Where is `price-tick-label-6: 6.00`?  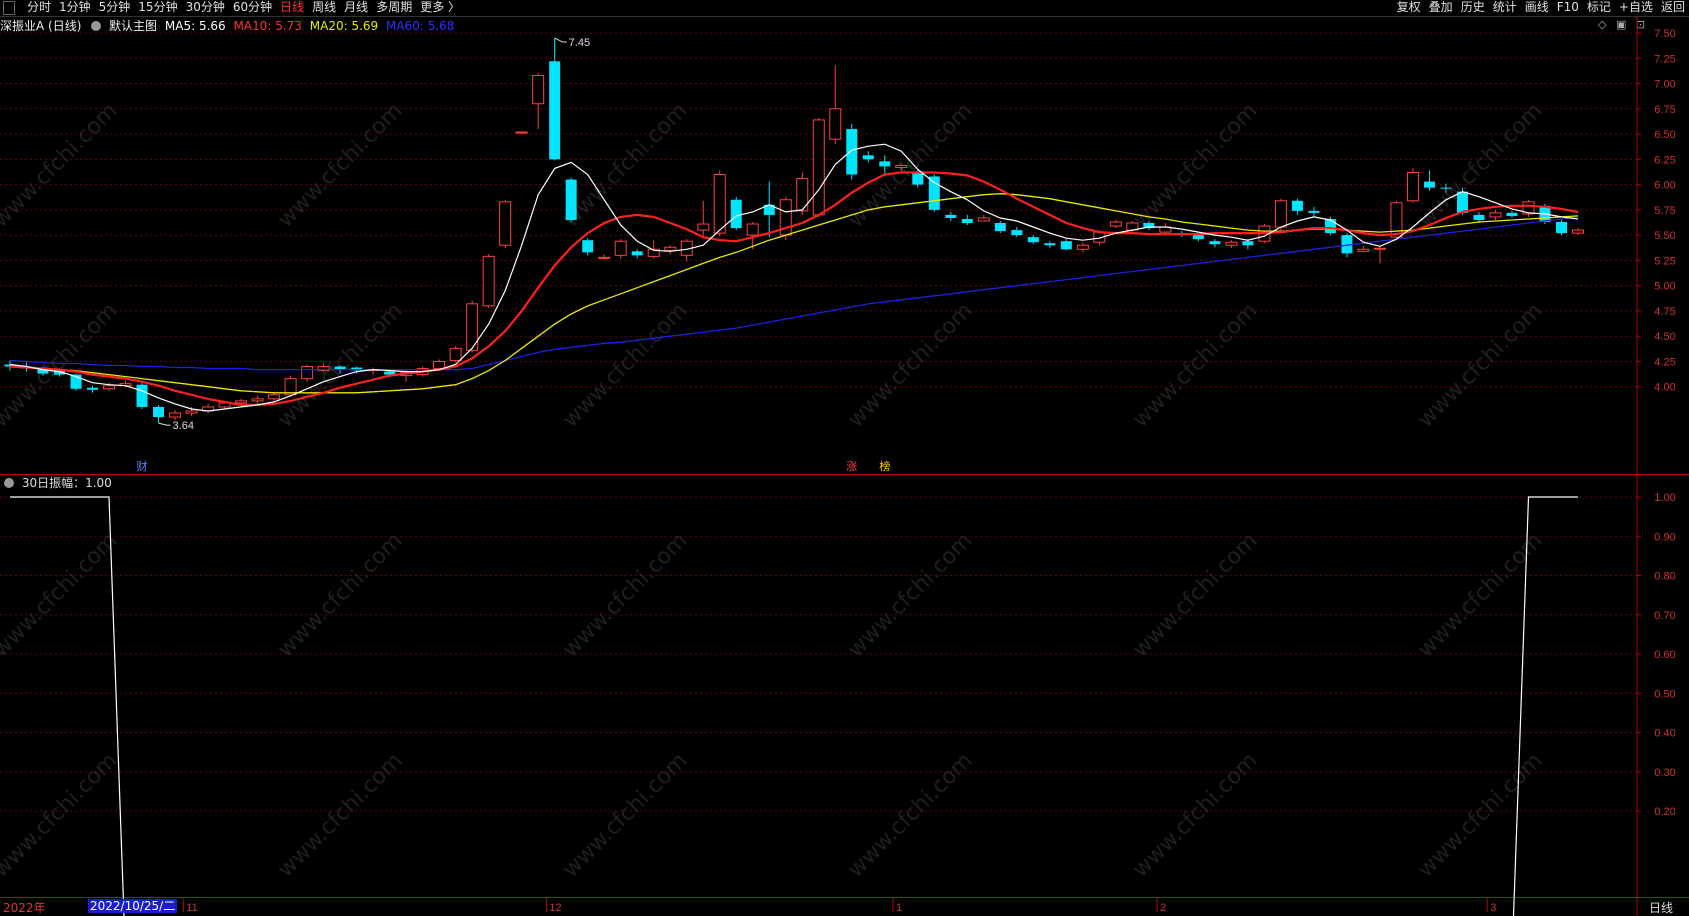 price-tick-label-6: 6.00 is located at coordinates (1664, 186).